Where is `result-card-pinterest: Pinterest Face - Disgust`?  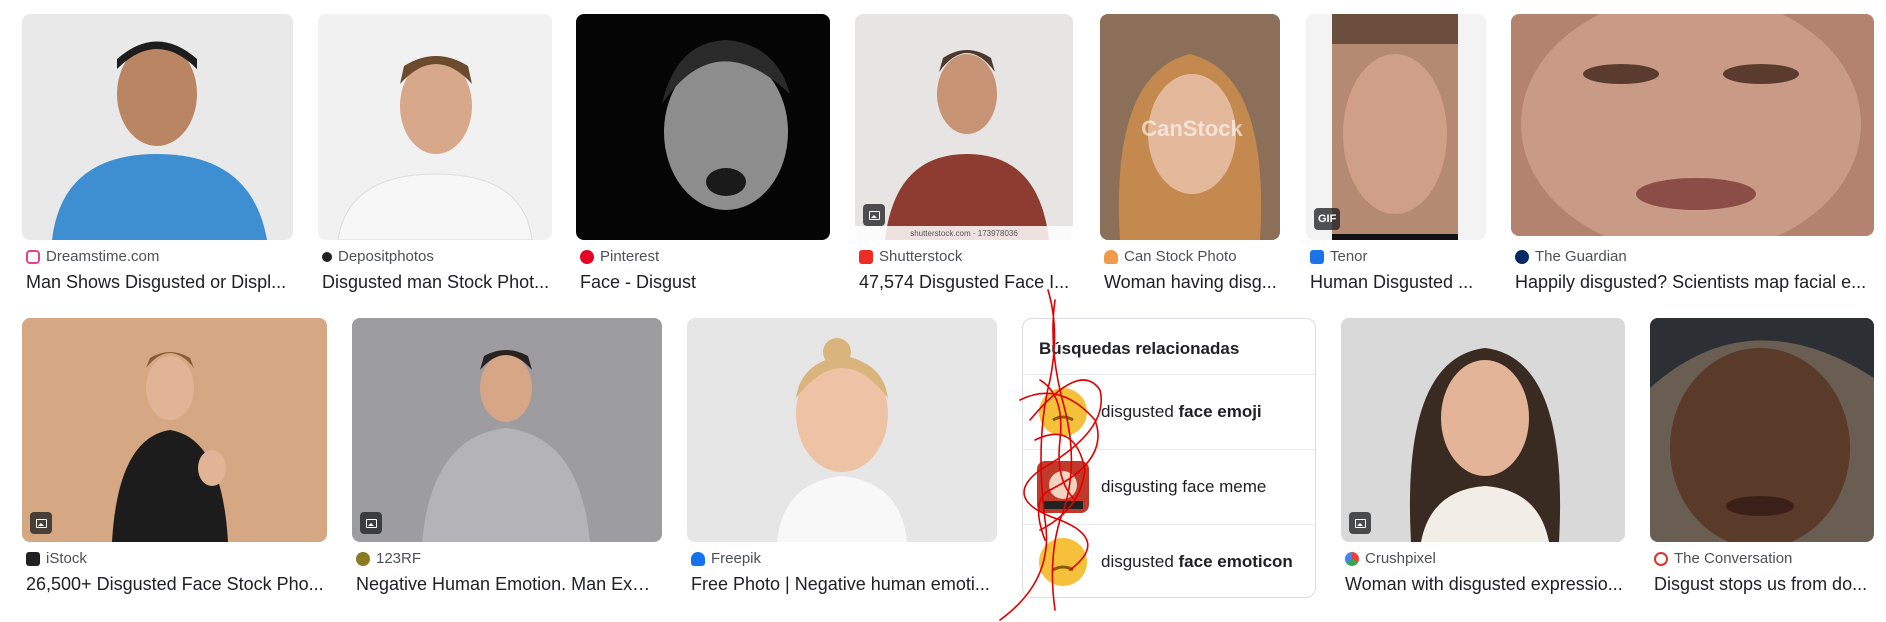
result-card-pinterest: Pinterest Face - Disgust is located at coordinates (703, 155).